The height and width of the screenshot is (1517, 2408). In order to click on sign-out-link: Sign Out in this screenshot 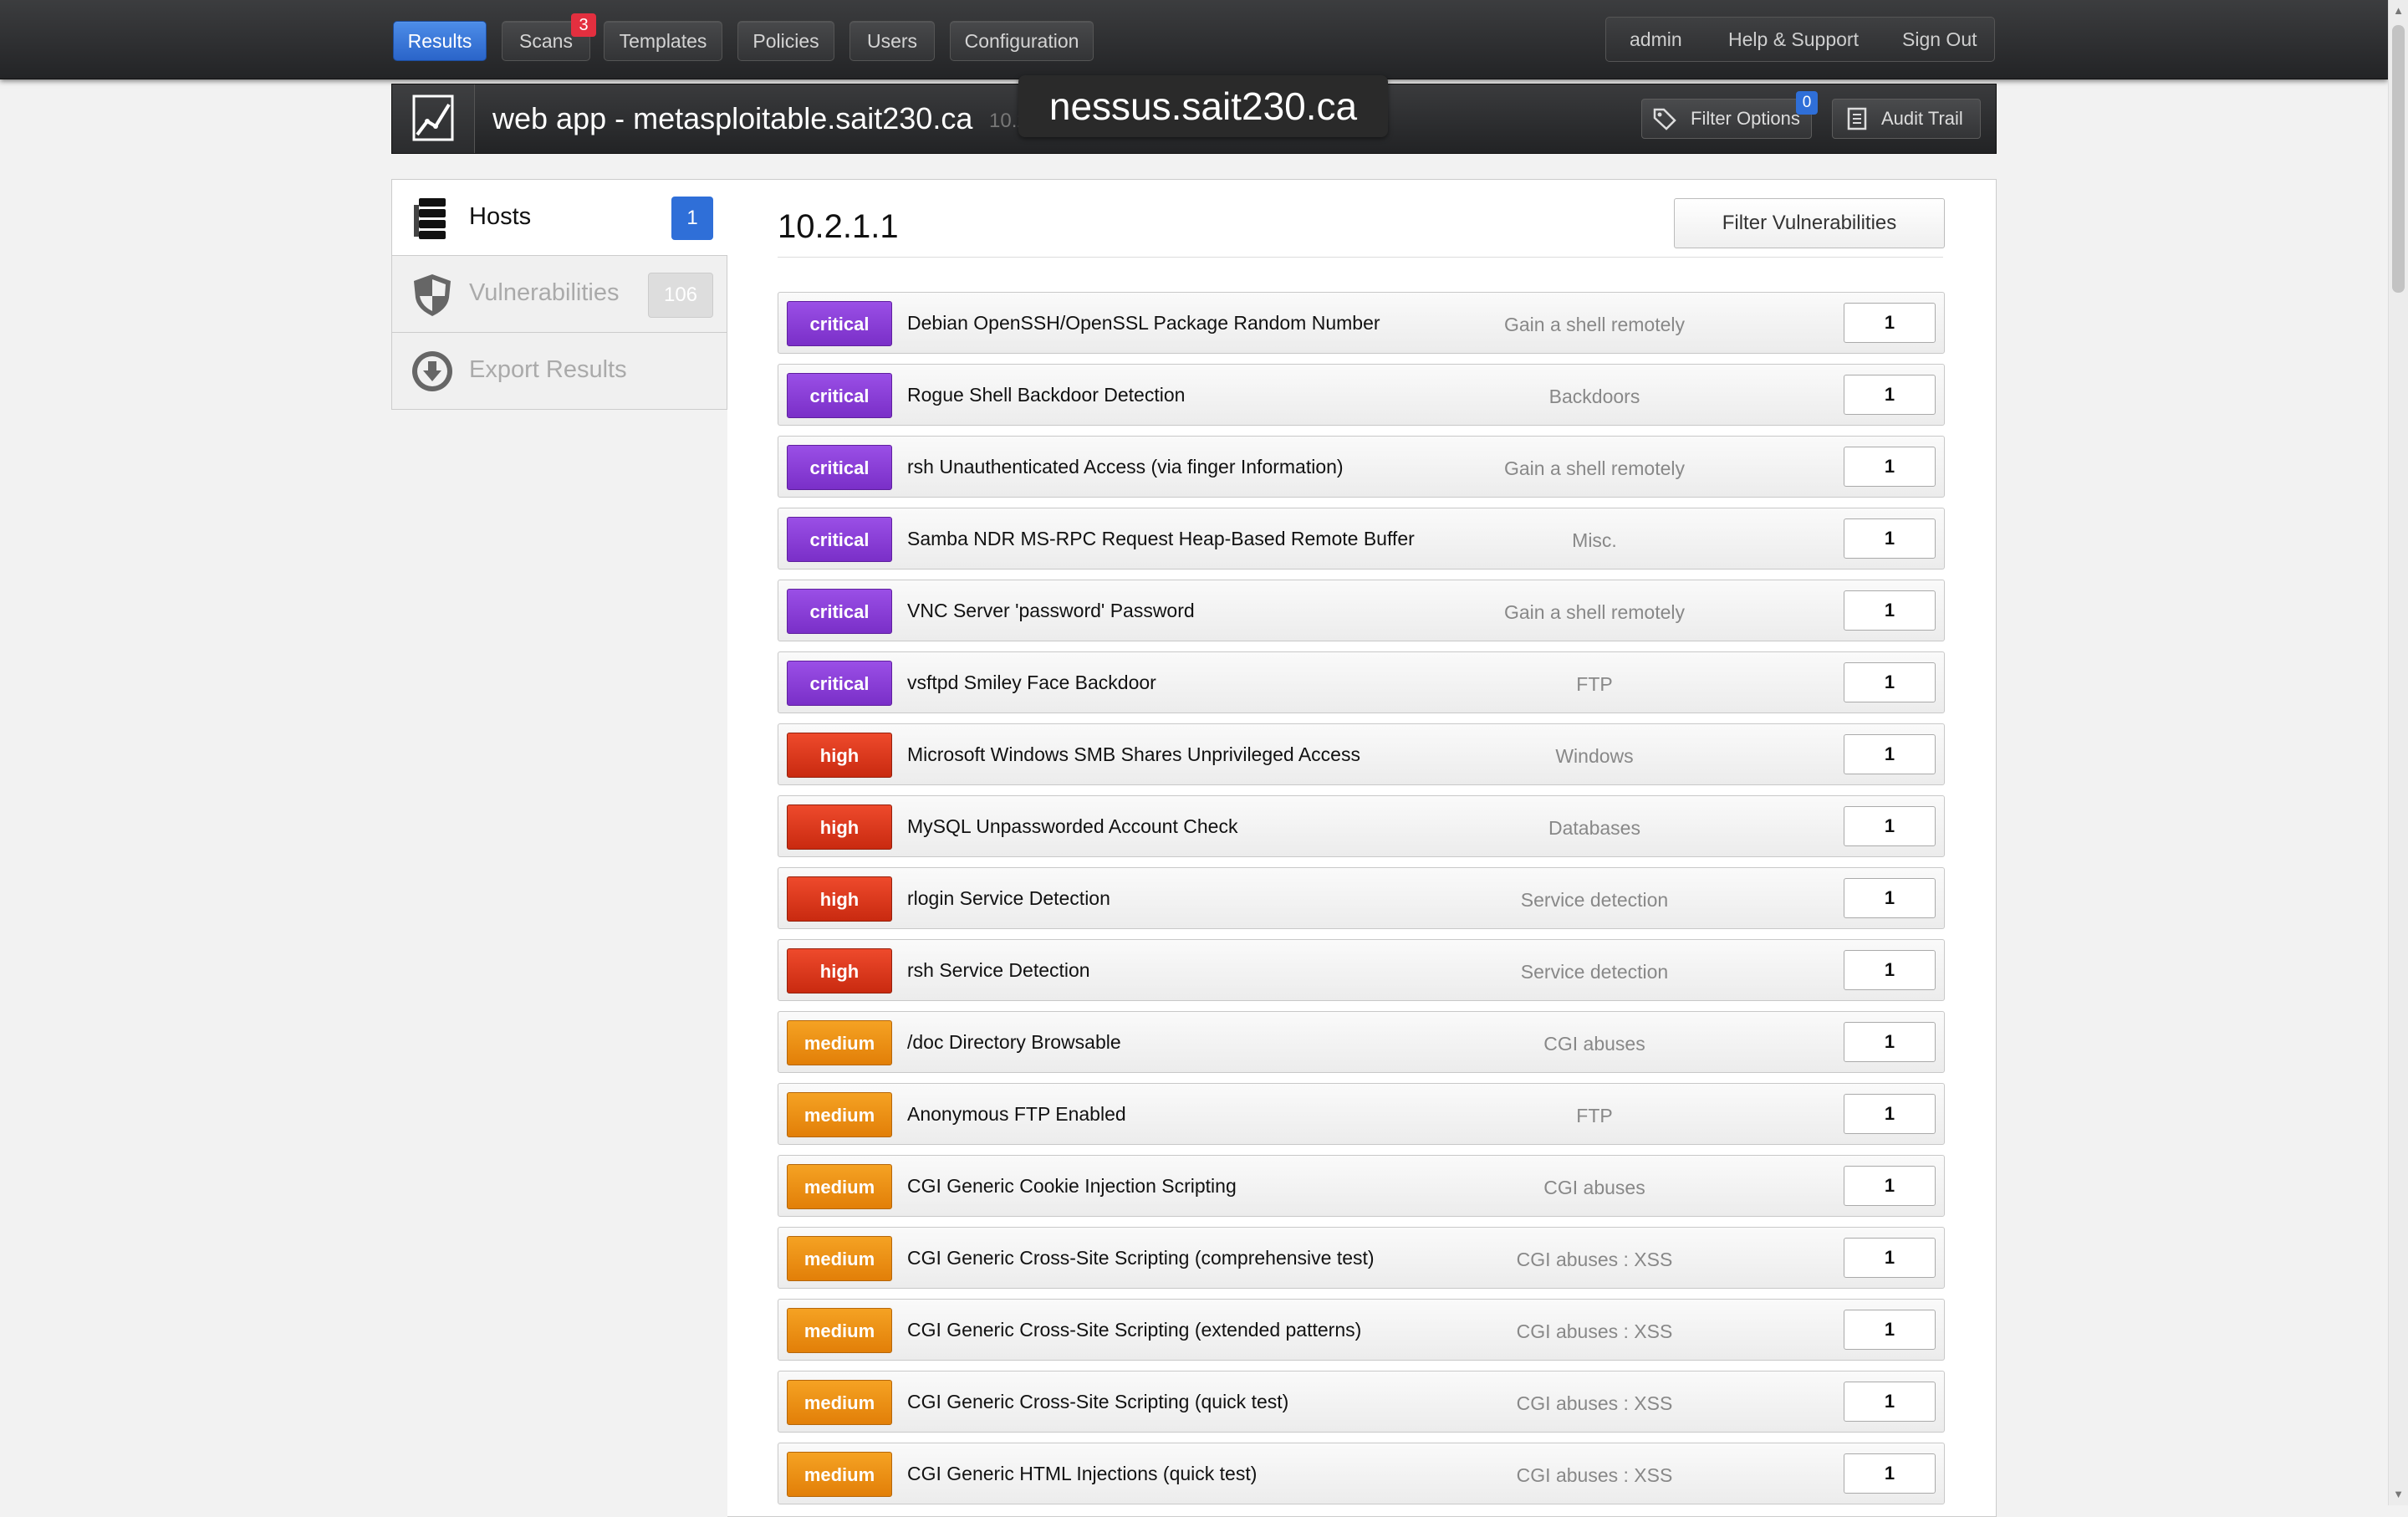, I will do `click(1940, 39)`.